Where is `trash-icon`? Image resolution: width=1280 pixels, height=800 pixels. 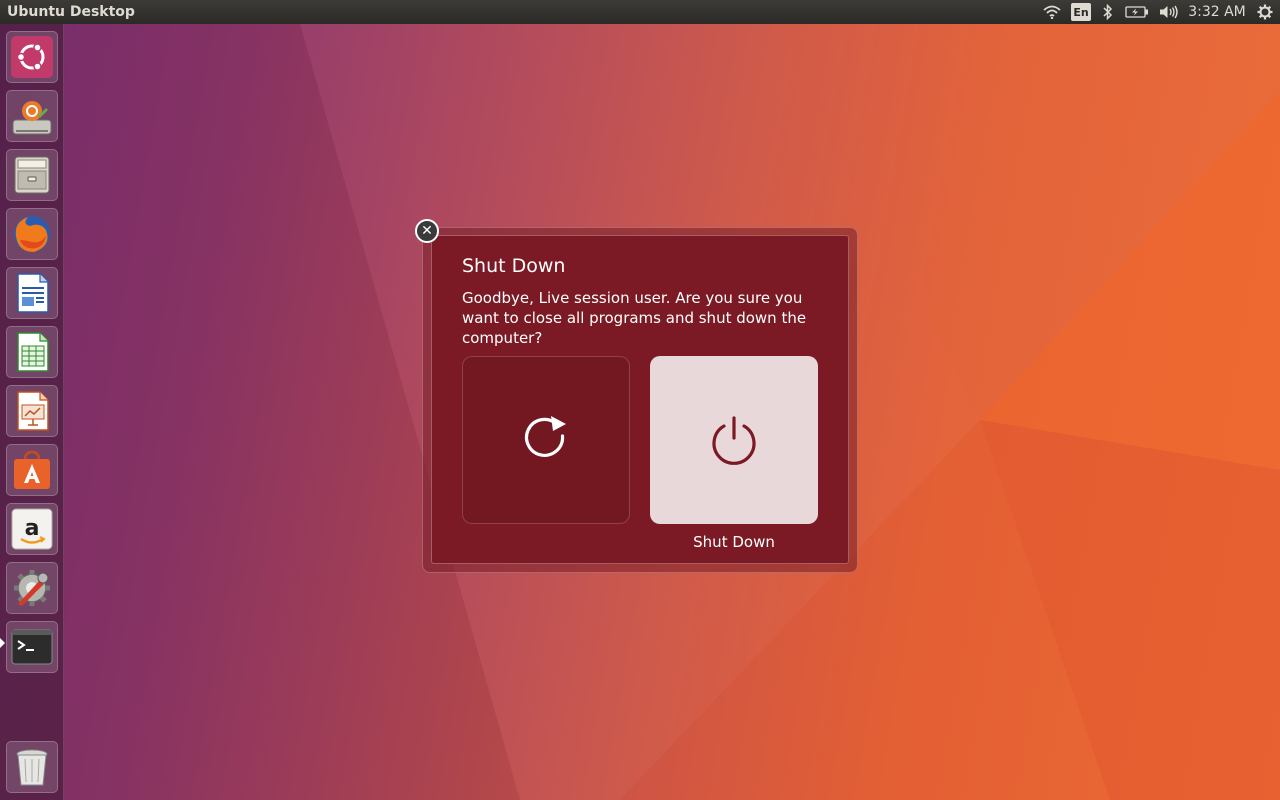 trash-icon is located at coordinates (32, 767).